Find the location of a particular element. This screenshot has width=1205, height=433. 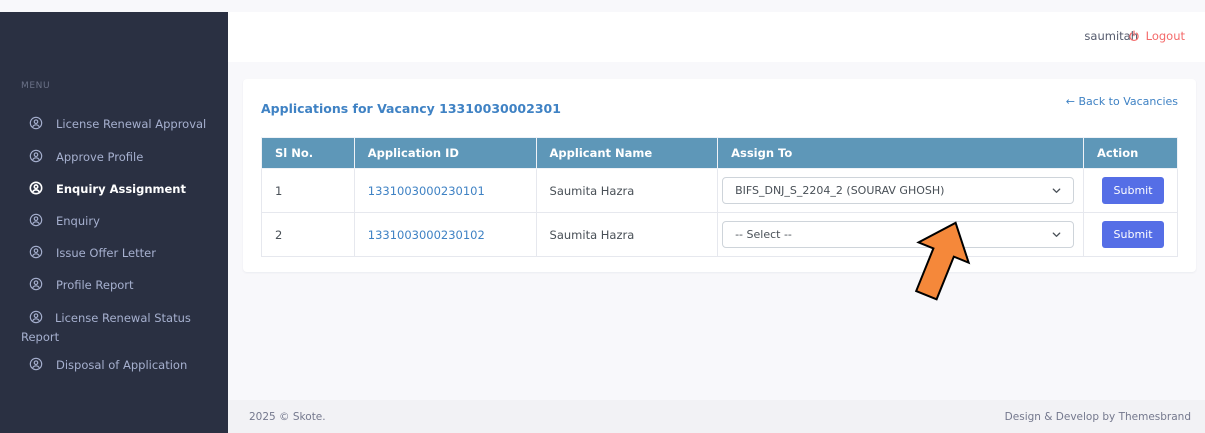

sidebar-item-label: Approve Profile is located at coordinates (100, 157).